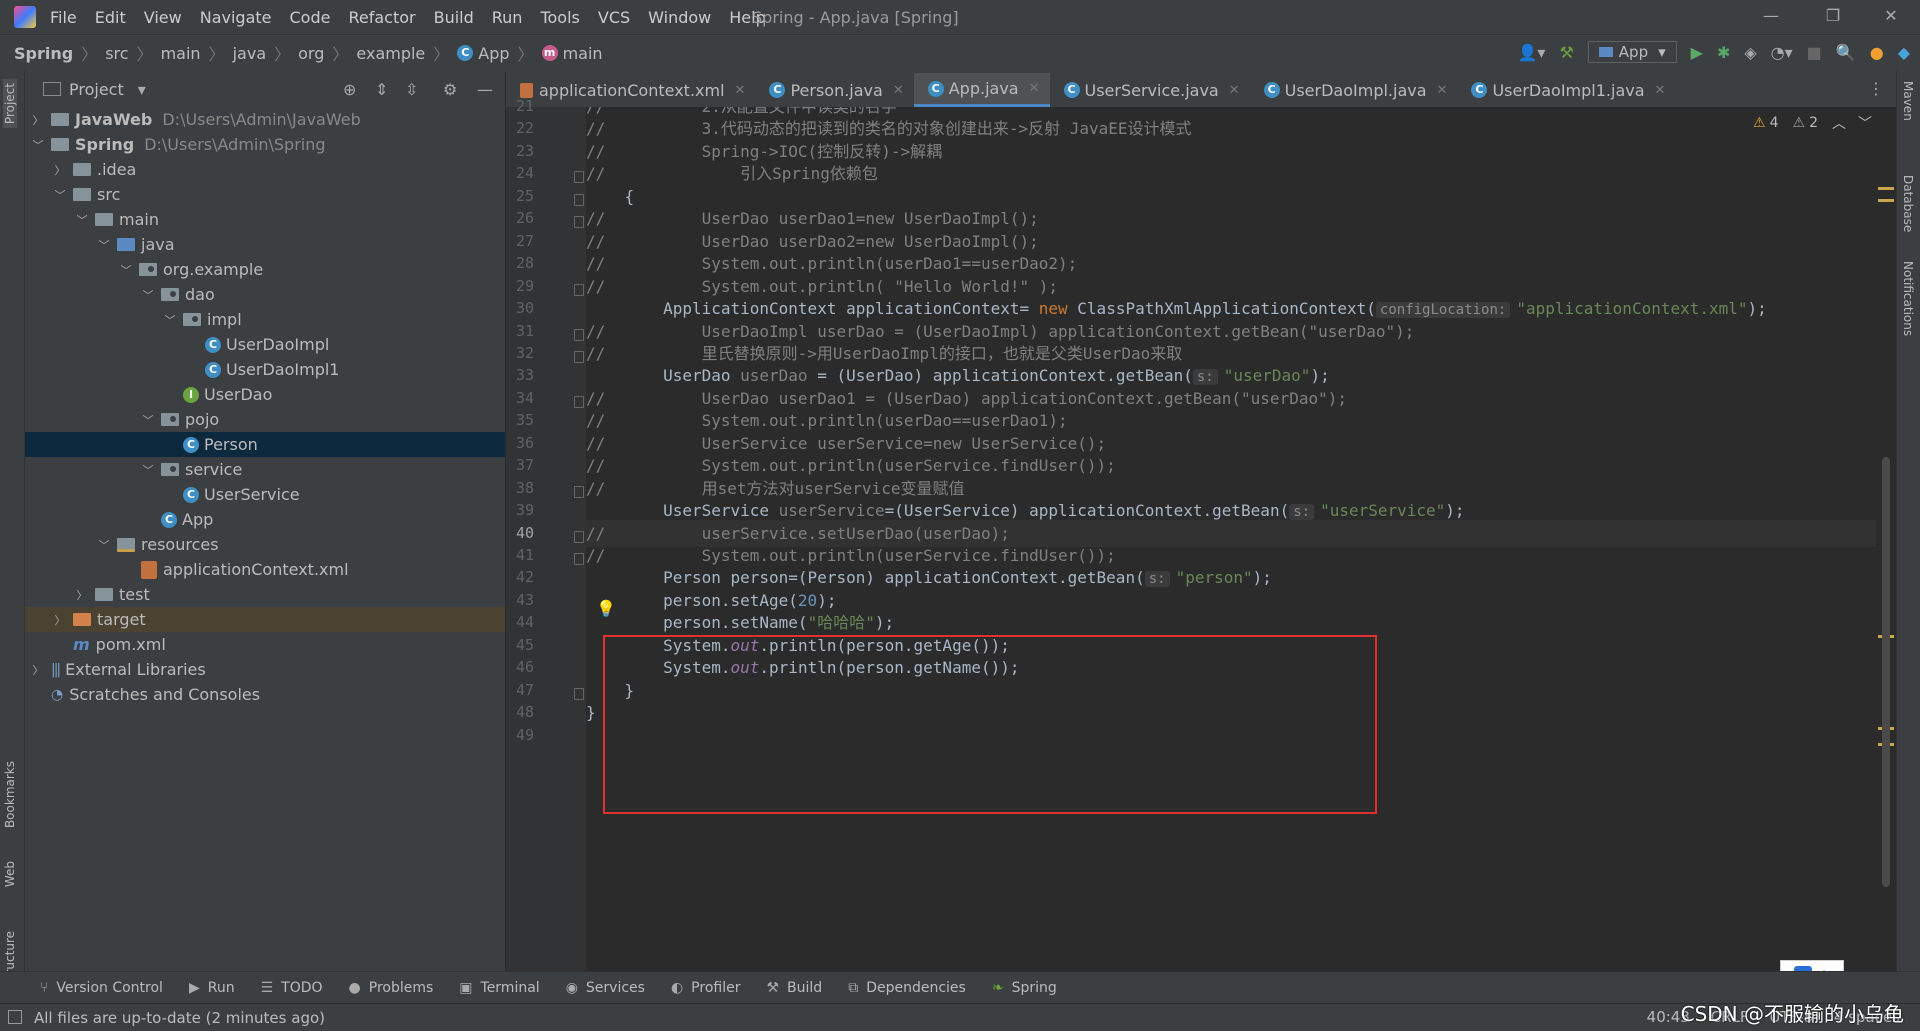  I want to click on tree-item-javaweb: 〉 JavaWeb D:\Users\Admin\JavaWeb, so click(265, 119).